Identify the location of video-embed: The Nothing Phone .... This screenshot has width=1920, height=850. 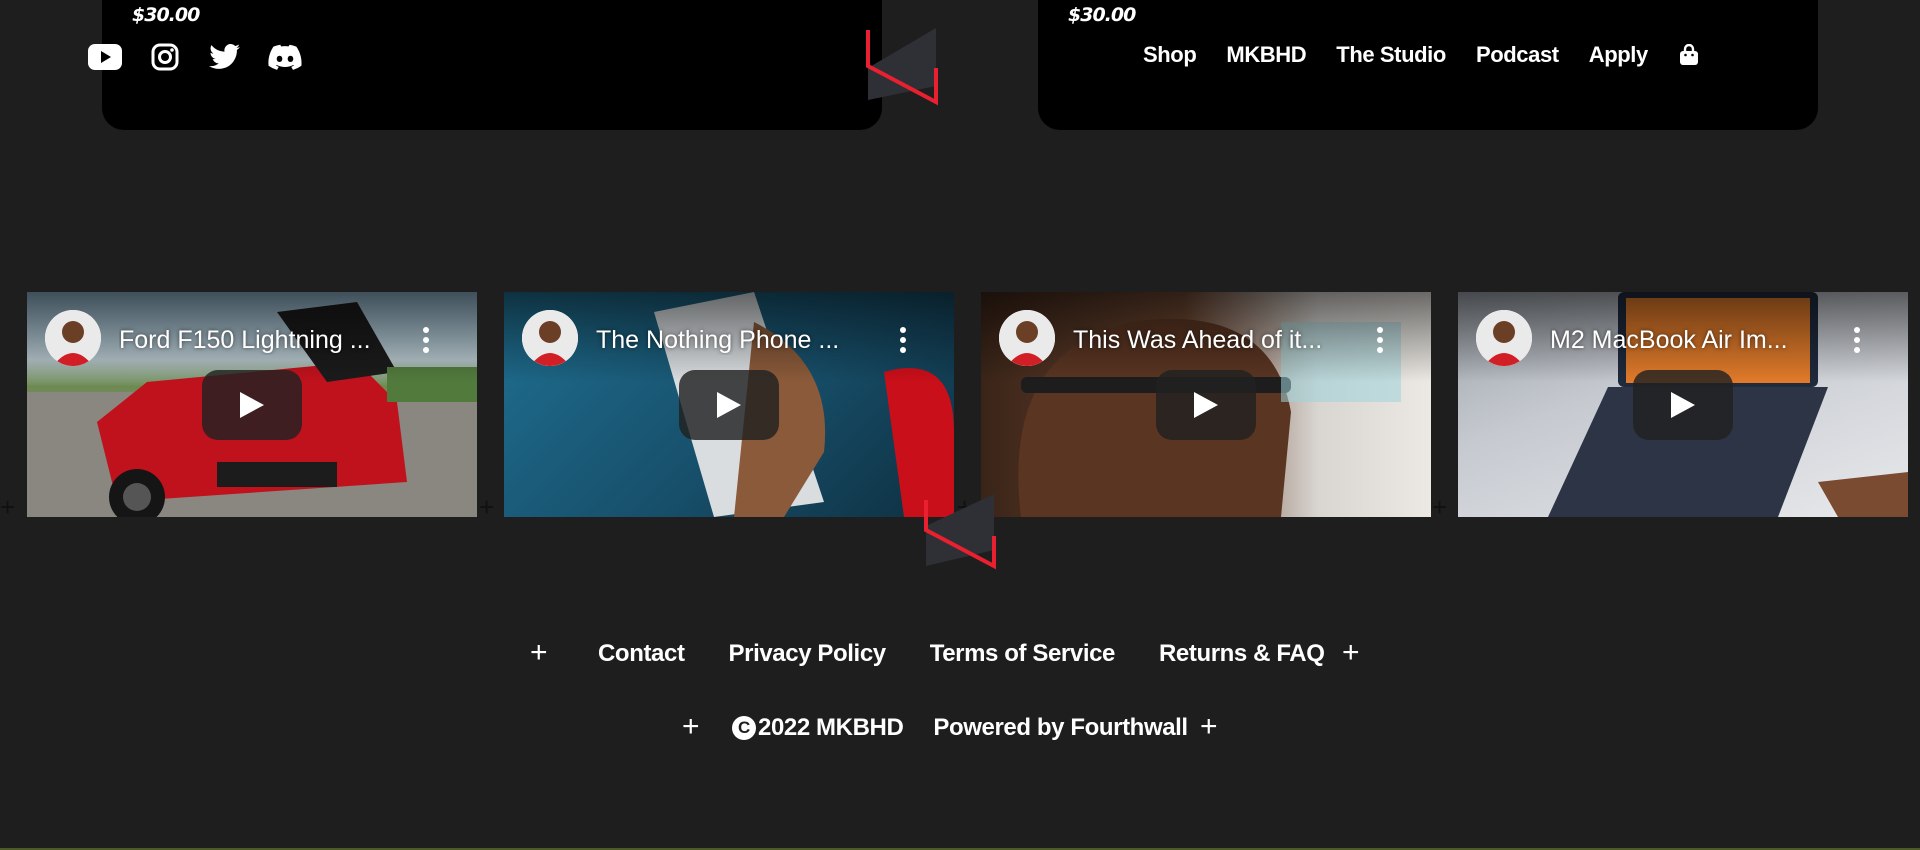
(729, 404).